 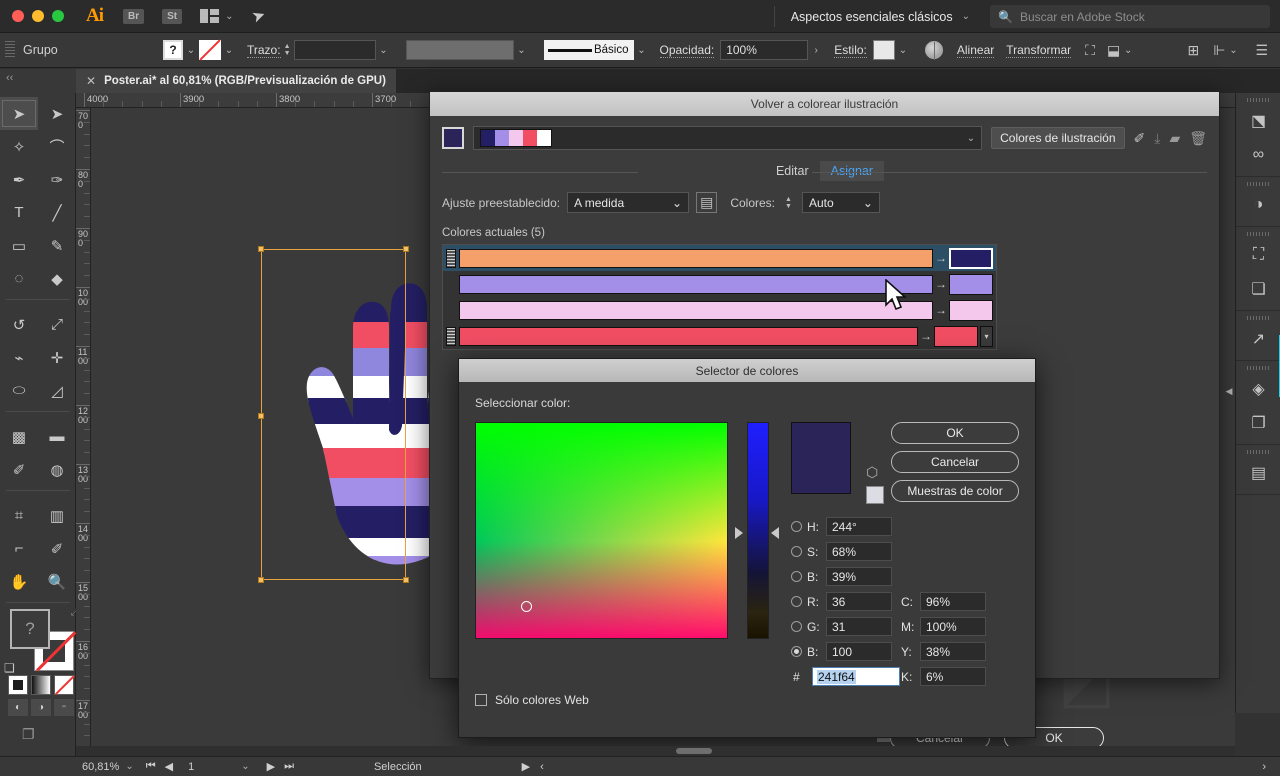 What do you see at coordinates (217, 16) in the screenshot?
I see `arrange-documents-button: ⌄` at bounding box center [217, 16].